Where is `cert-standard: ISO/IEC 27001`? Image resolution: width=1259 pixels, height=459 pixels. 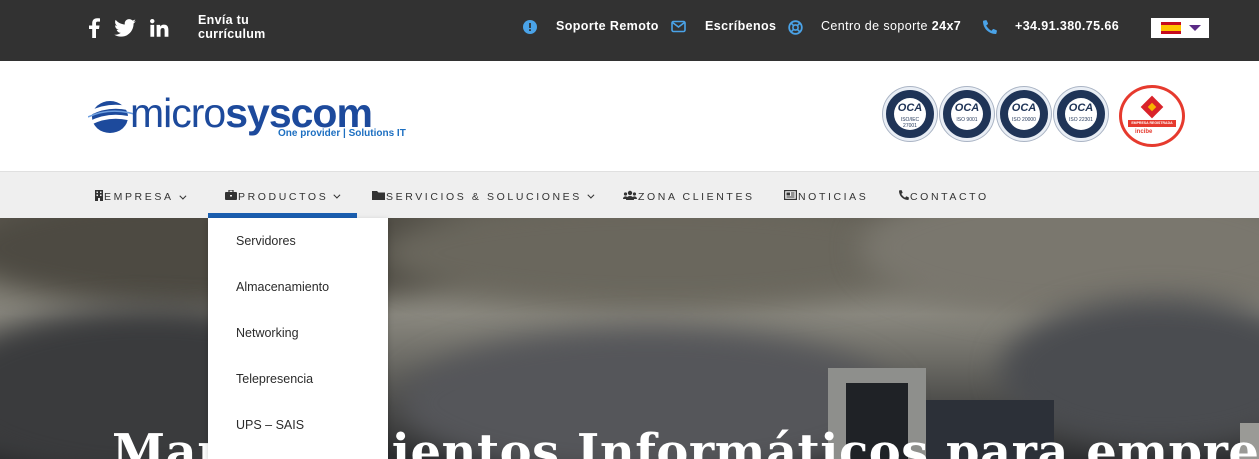 cert-standard: ISO/IEC 27001 is located at coordinates (910, 123).